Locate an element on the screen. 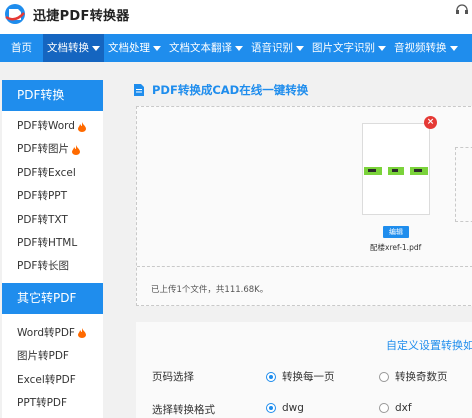 The height and width of the screenshot is (418, 472). sidebar-item-label: Excel转PDF is located at coordinates (46, 379).